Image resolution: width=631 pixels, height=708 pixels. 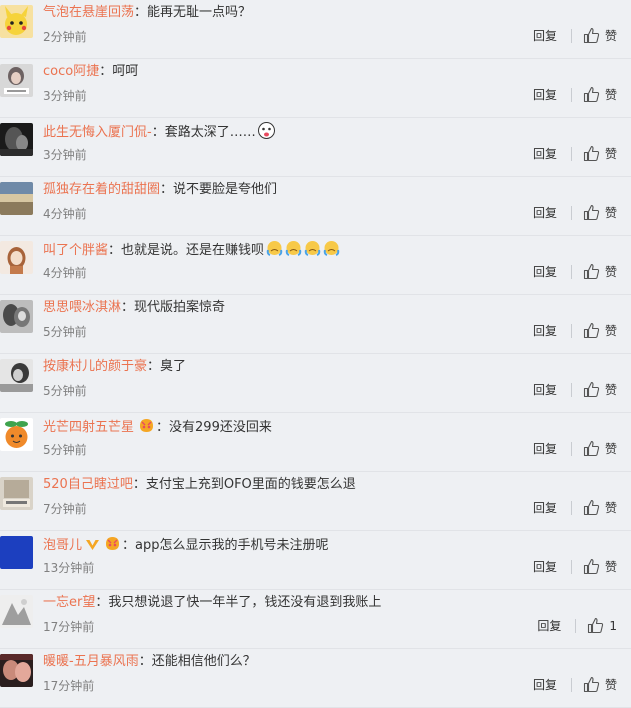 I want to click on comment-content: 520自己瞎过吧：支付宝上充到OFO里面的钱要怎么退, so click(x=337, y=485).